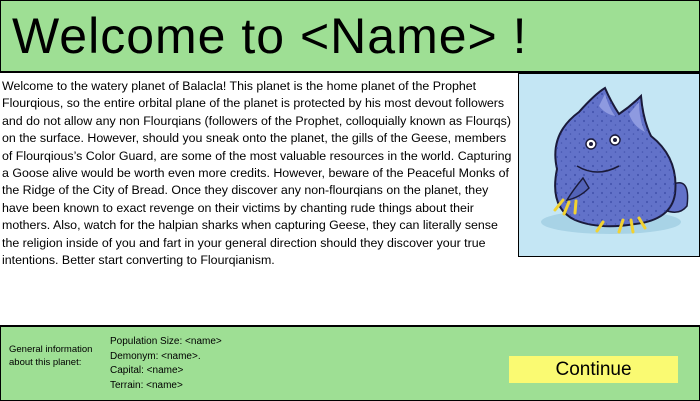 The image size is (700, 401). Describe the element at coordinates (147, 370) in the screenshot. I see `capital: Capital: <name>` at that location.